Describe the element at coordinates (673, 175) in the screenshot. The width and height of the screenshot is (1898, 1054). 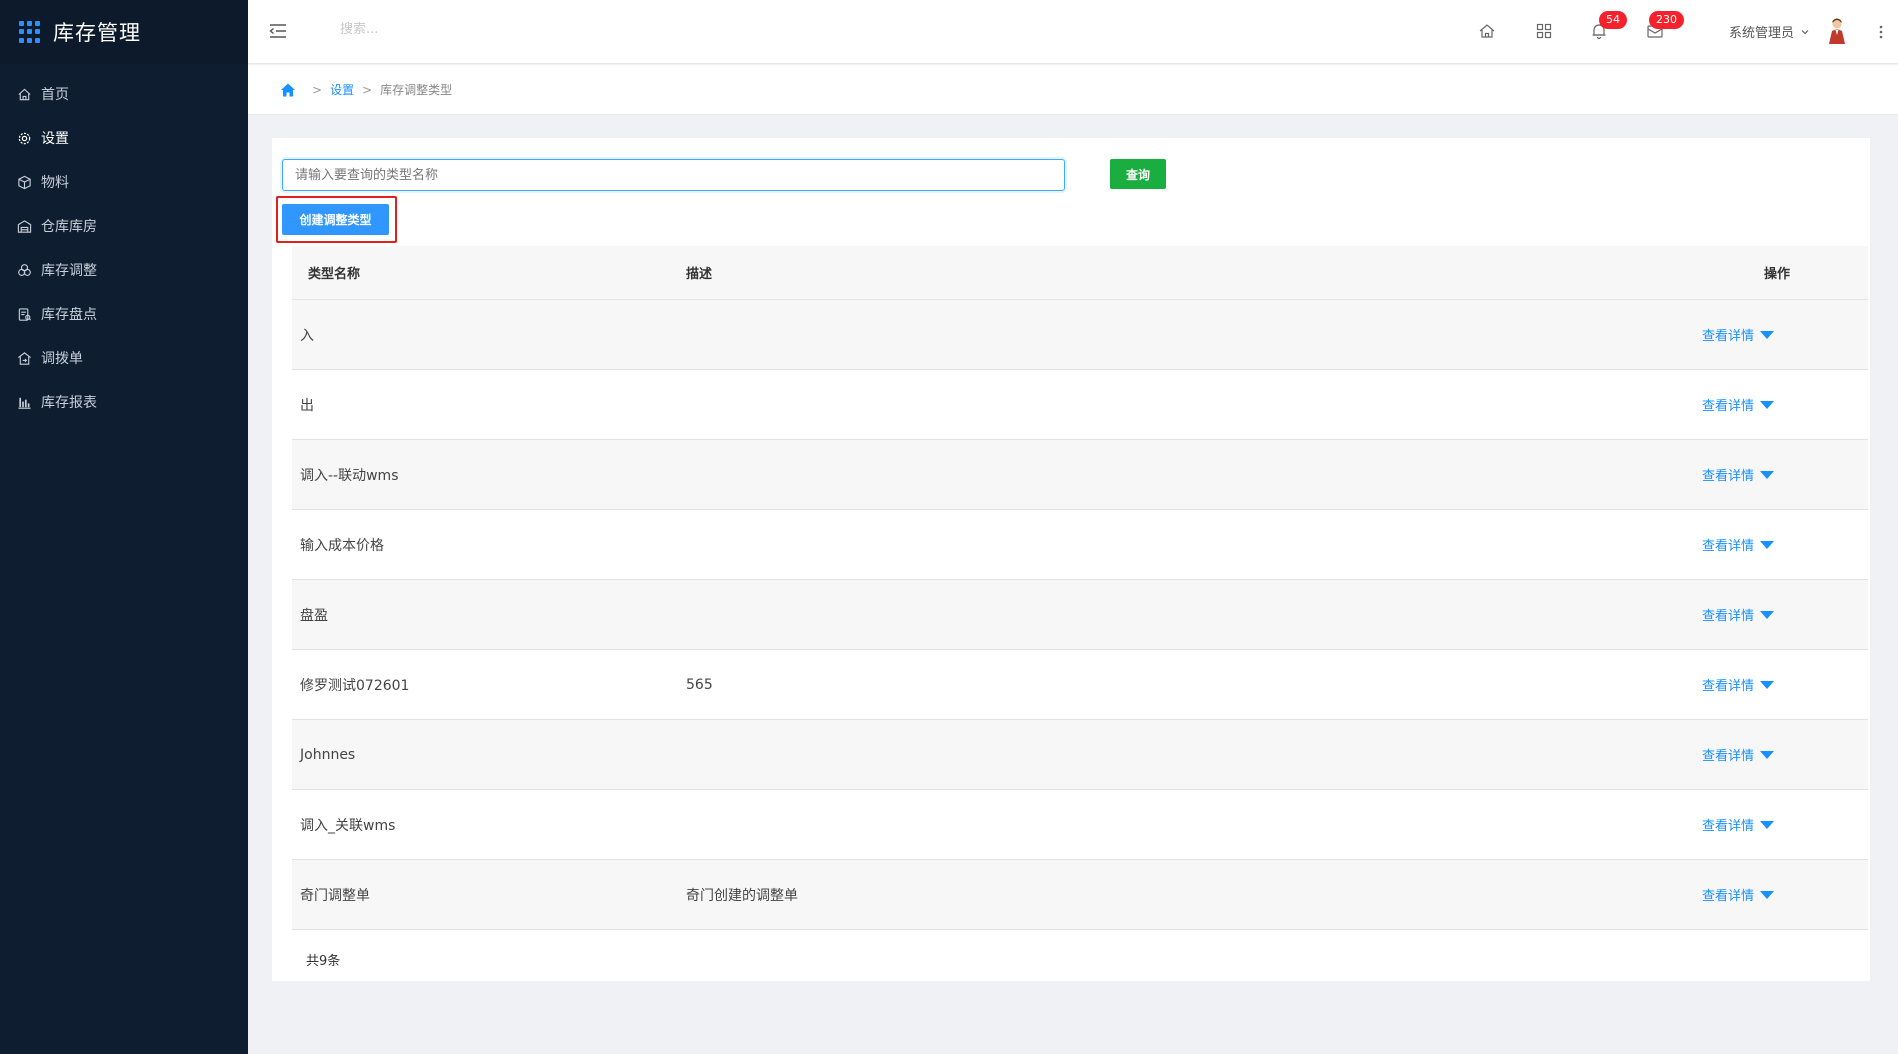
I see `type-search-input` at that location.